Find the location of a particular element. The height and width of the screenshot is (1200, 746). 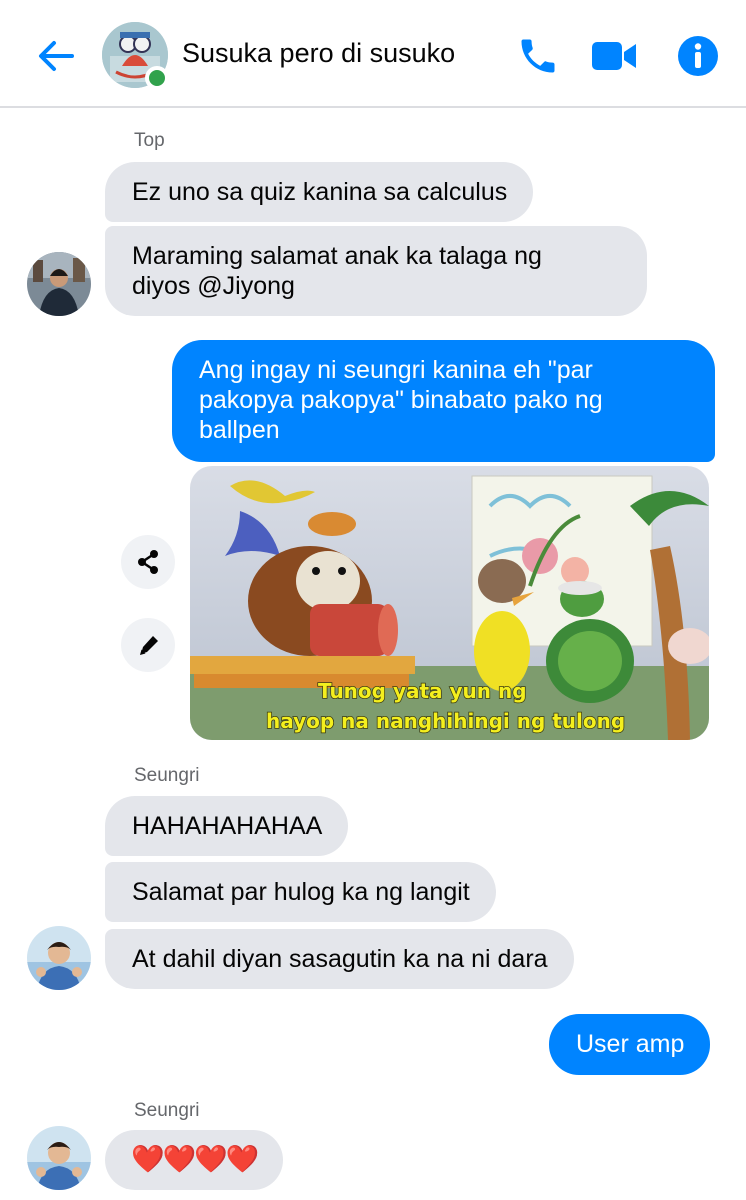

online-status-indicator is located at coordinates (157, 78).